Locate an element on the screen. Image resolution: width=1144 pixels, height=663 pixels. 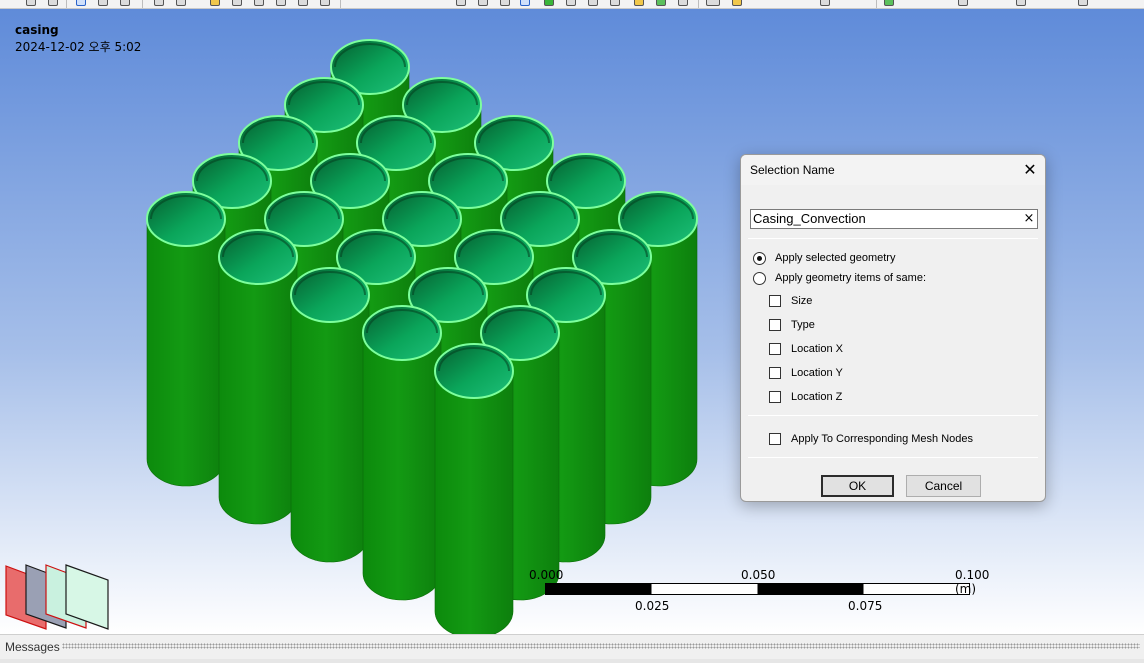
dialog-title: Selection Name is located at coordinates (792, 170).